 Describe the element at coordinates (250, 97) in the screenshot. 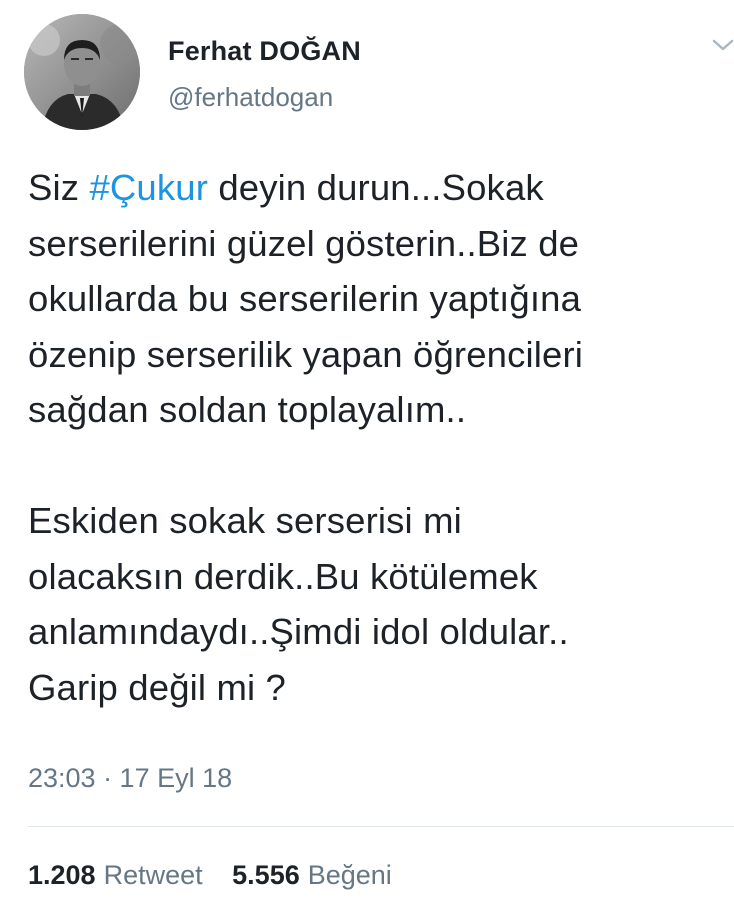

I see `author-handle: @ferhatdogan` at that location.